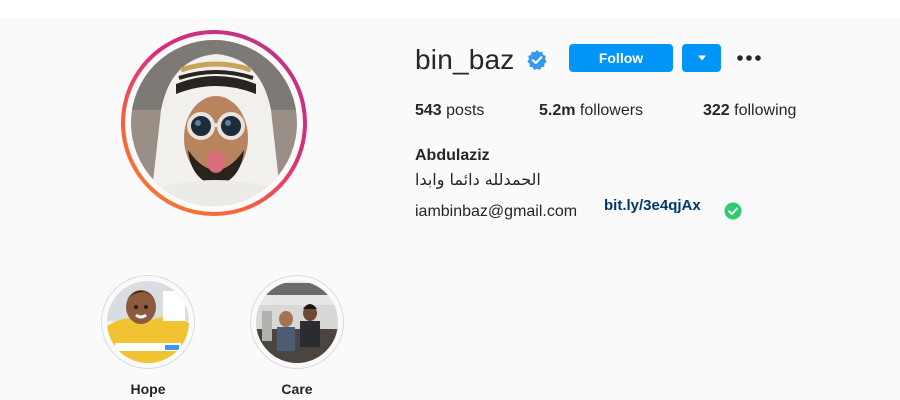 The width and height of the screenshot is (900, 400). Describe the element at coordinates (452, 155) in the screenshot. I see `profile-full-name: Abdulaziz` at that location.